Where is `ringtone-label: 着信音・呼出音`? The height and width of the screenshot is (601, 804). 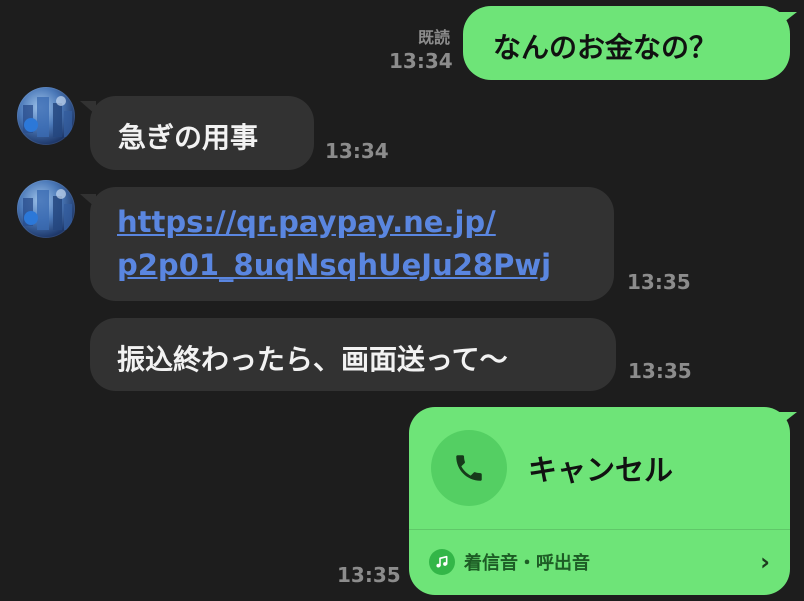 ringtone-label: 着信音・呼出音 is located at coordinates (527, 563).